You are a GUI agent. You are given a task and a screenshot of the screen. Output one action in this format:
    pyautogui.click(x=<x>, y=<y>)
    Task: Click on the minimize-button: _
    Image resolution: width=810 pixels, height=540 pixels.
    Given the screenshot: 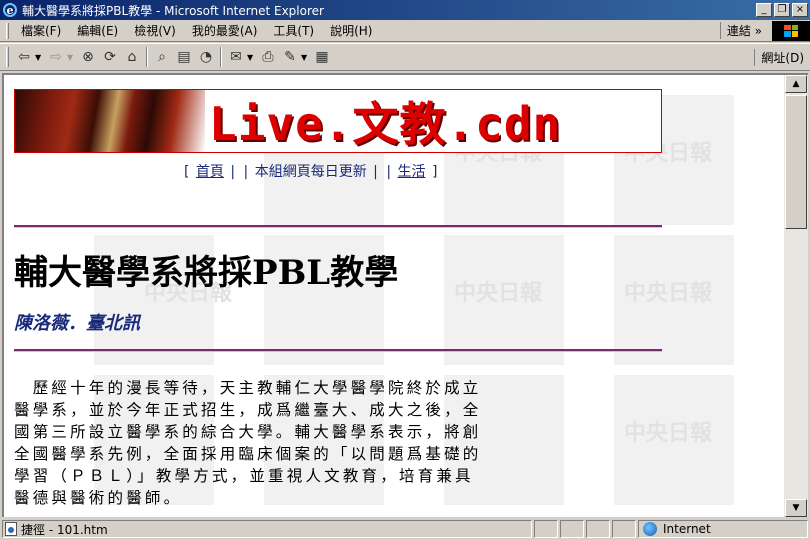 What is the action you would take?
    pyautogui.click(x=764, y=10)
    